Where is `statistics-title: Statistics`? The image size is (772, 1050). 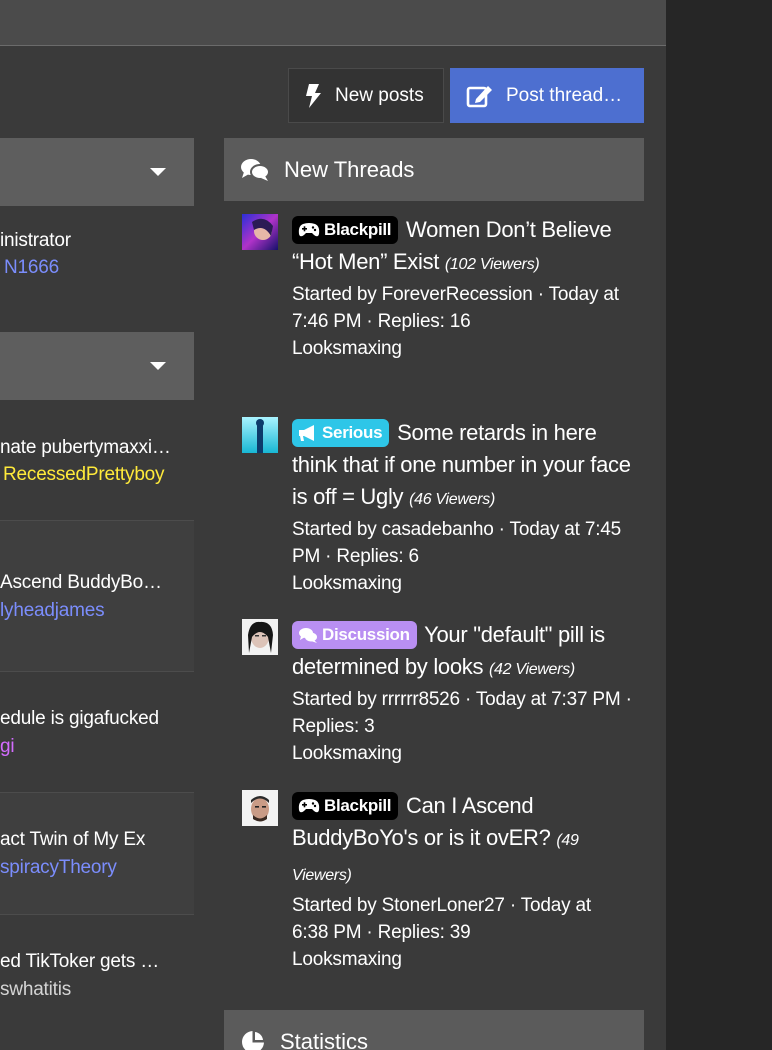
statistics-title: Statistics is located at coordinates (324, 1039).